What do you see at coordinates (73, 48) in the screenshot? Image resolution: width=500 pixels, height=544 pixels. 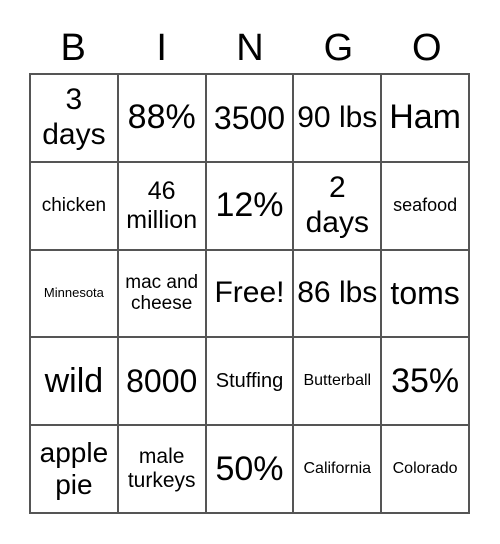 I see `header-letter: B` at bounding box center [73, 48].